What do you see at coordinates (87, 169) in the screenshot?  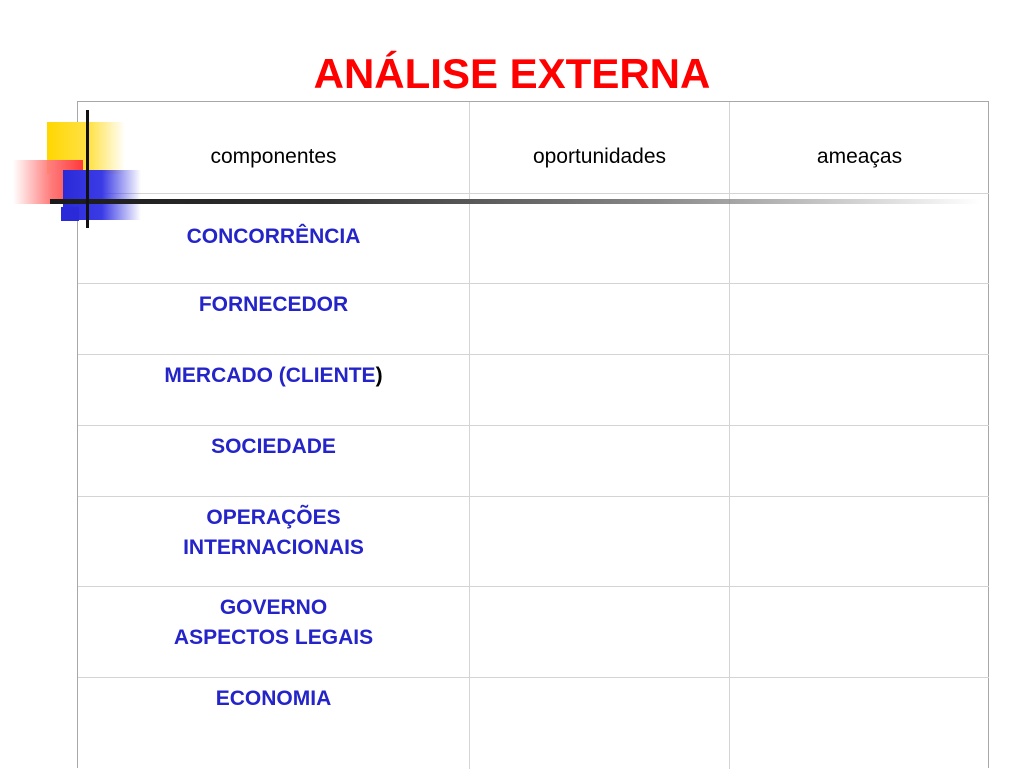 I see `decorative-vertical-rule` at bounding box center [87, 169].